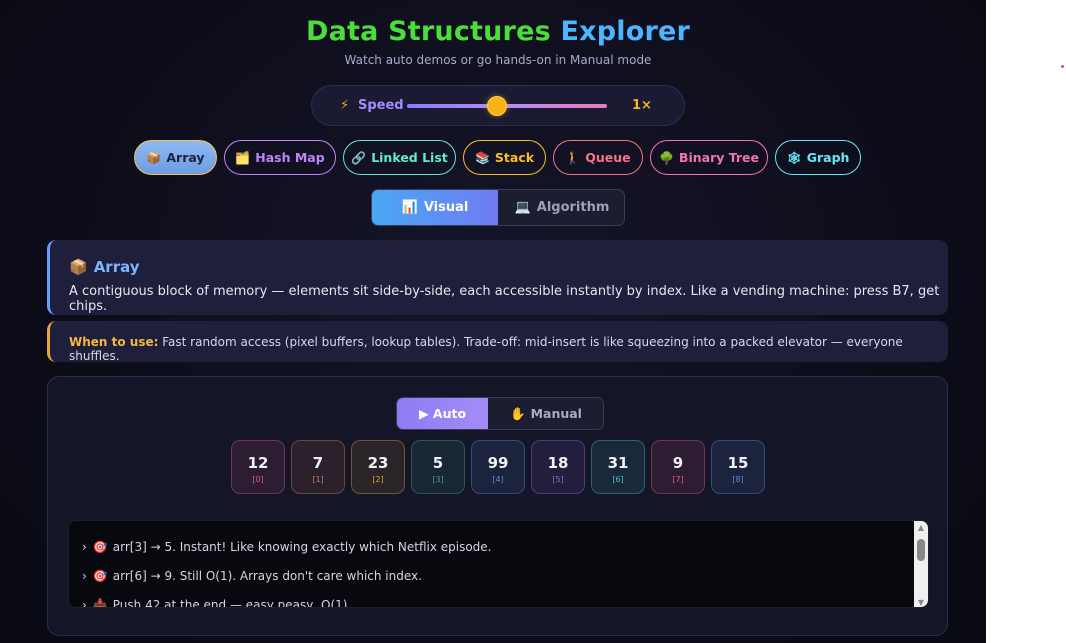  Describe the element at coordinates (409, 207) in the screenshot. I see `view-tab-icon: 📊` at that location.